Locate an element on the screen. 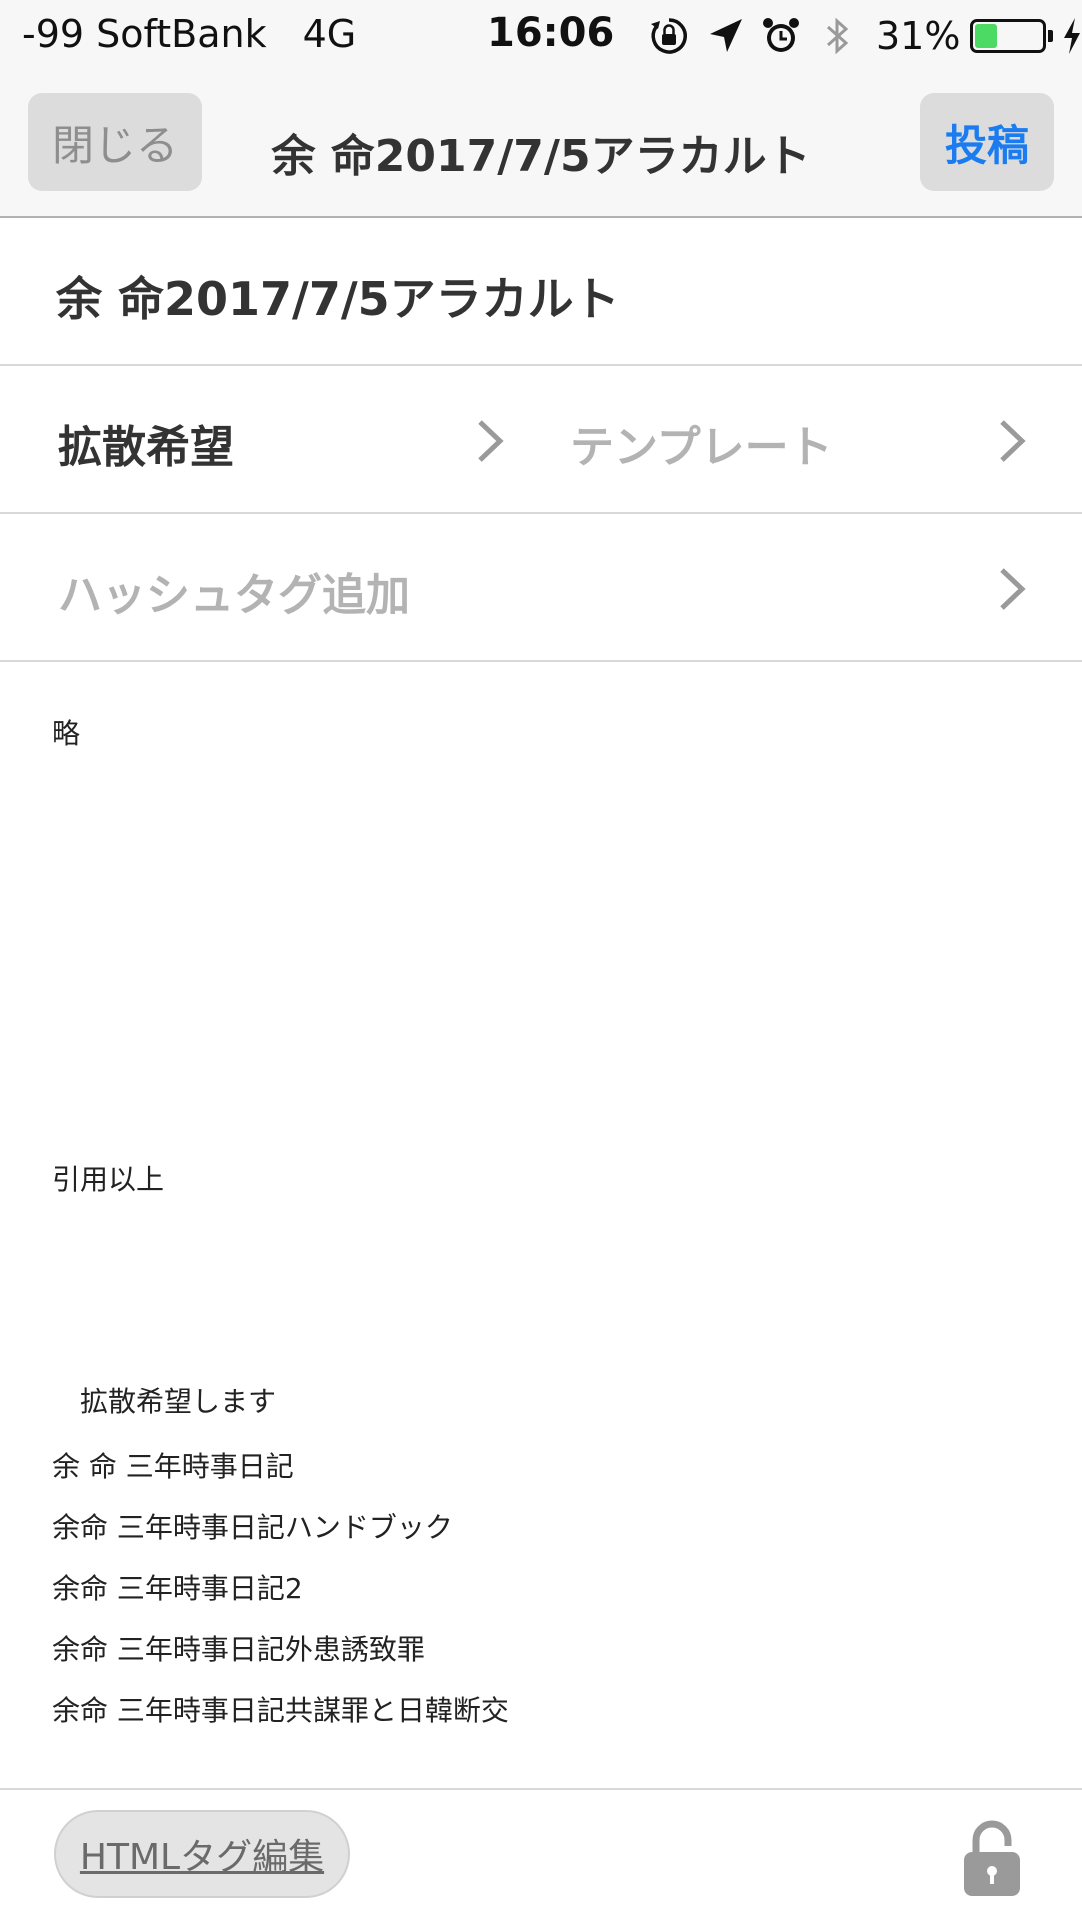 This screenshot has width=1082, height=1920. battery-level is located at coordinates (986, 36).